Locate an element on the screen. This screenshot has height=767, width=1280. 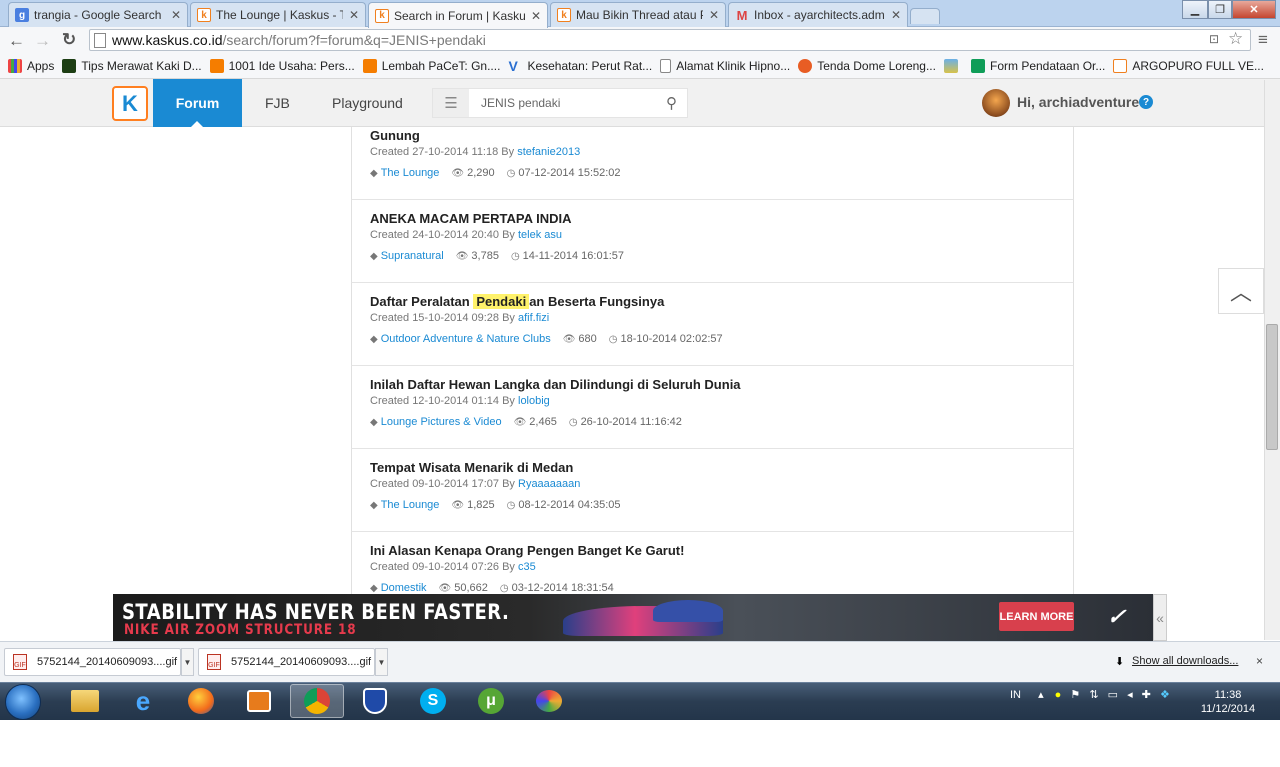
explorer-icon is located at coordinates (85, 701).